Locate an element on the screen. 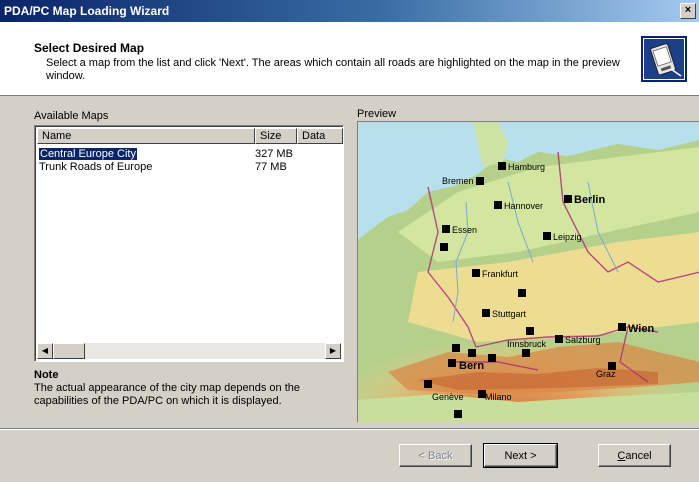  cancel-button: Cancel is located at coordinates (634, 455).